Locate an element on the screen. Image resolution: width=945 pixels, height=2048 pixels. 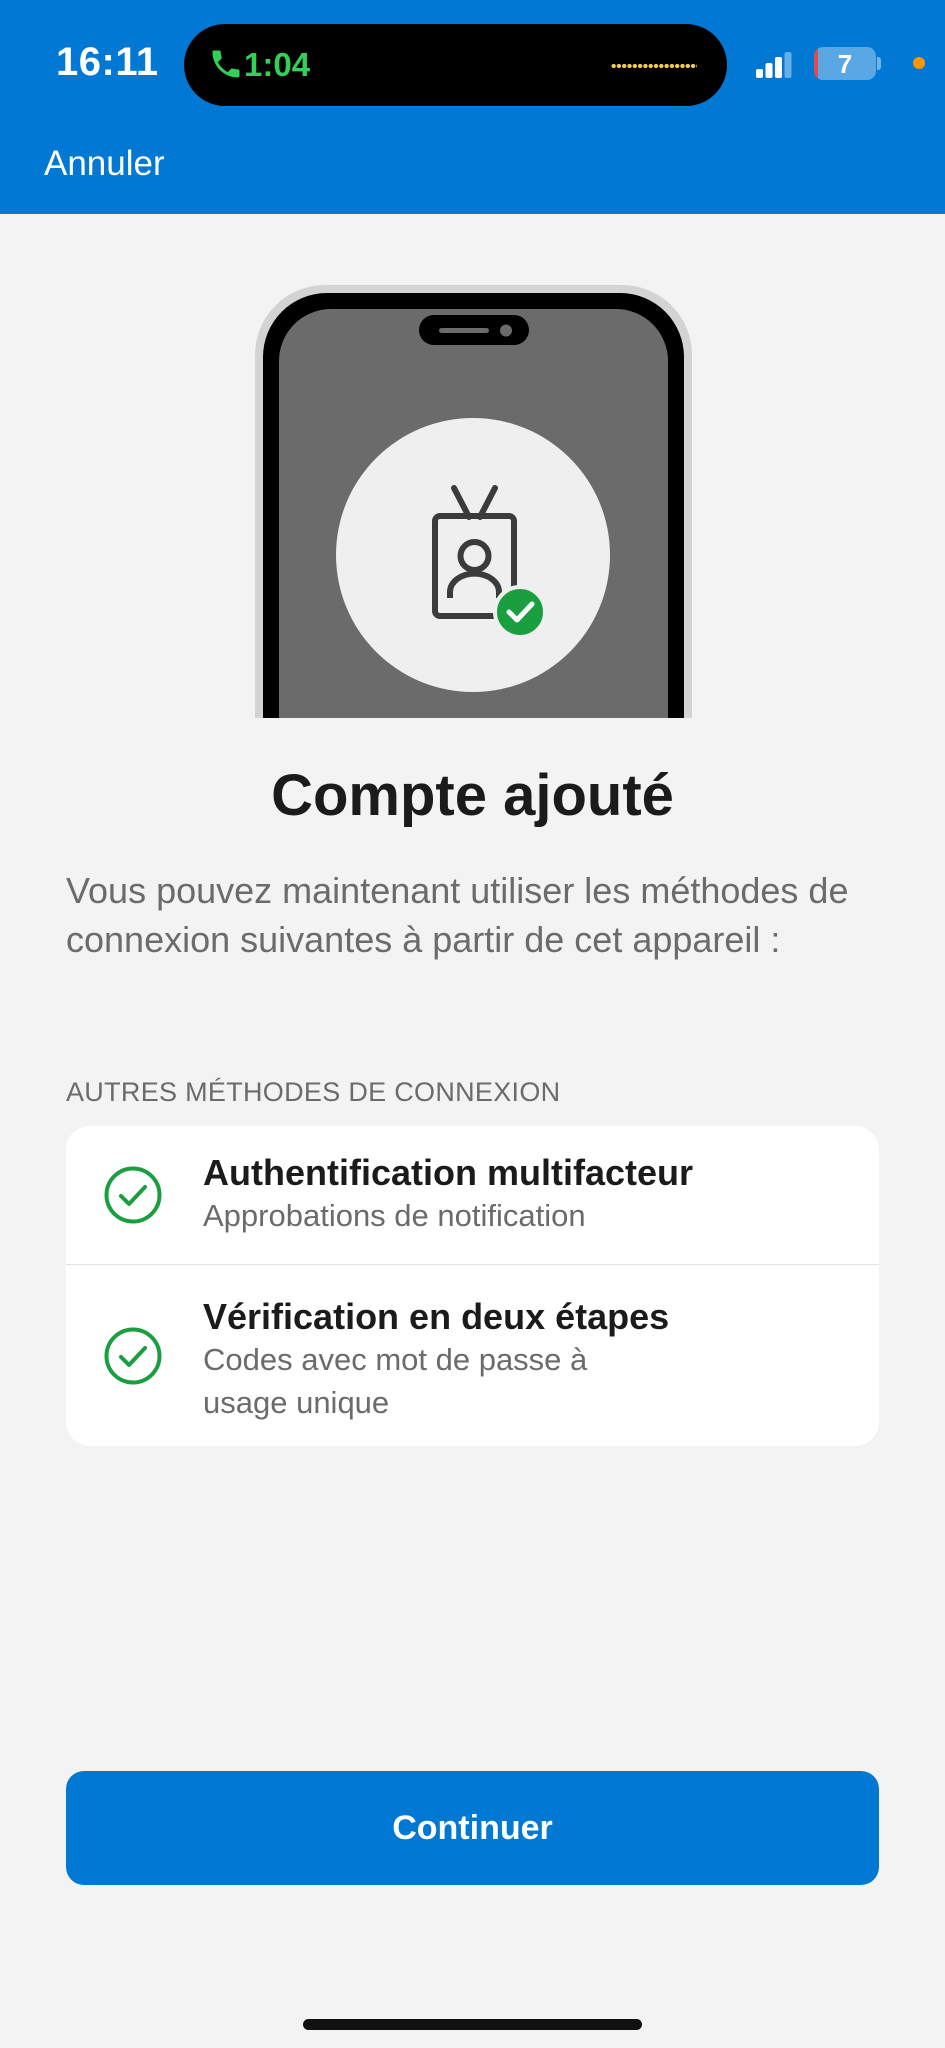
method-subtitle: Approbations de notification is located at coordinates (394, 1215).